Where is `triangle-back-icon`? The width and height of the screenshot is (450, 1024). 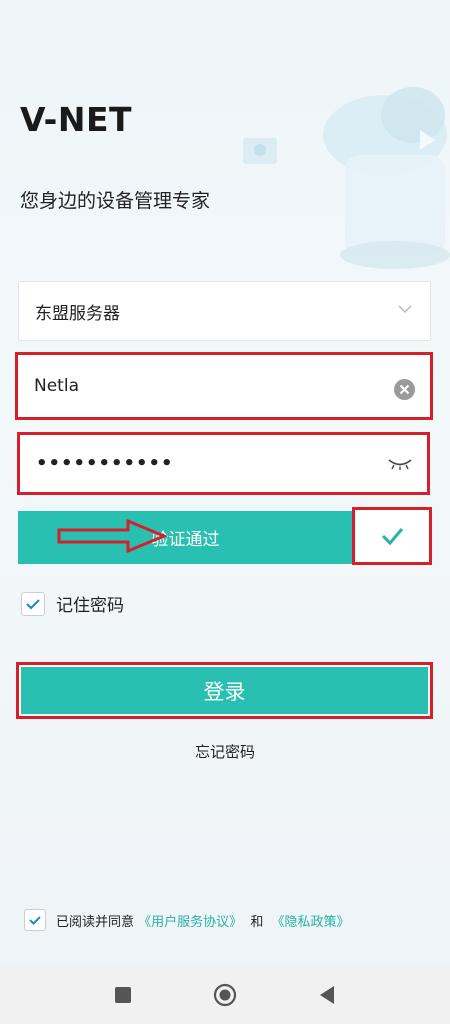 triangle-back-icon is located at coordinates (327, 994).